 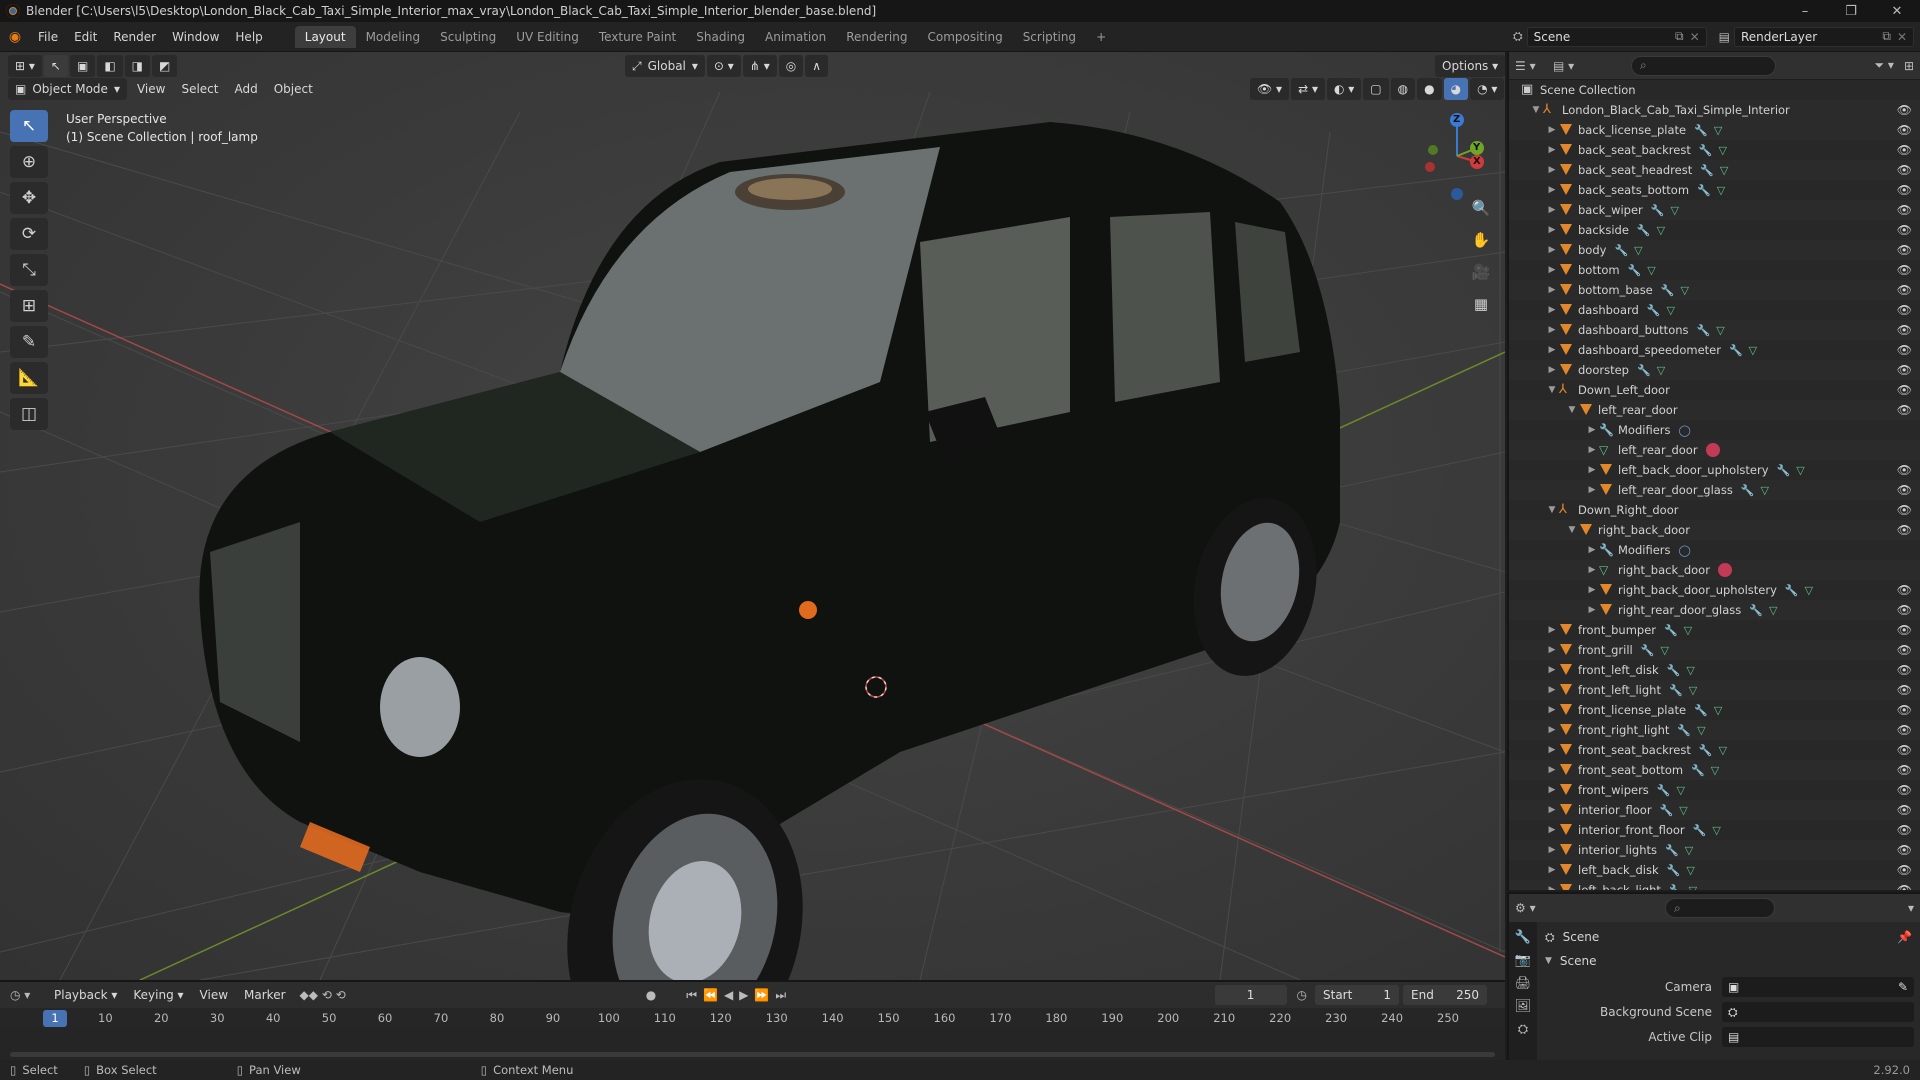 What do you see at coordinates (1548, 961) in the screenshot?
I see `panel-collapse-icon: ▼` at bounding box center [1548, 961].